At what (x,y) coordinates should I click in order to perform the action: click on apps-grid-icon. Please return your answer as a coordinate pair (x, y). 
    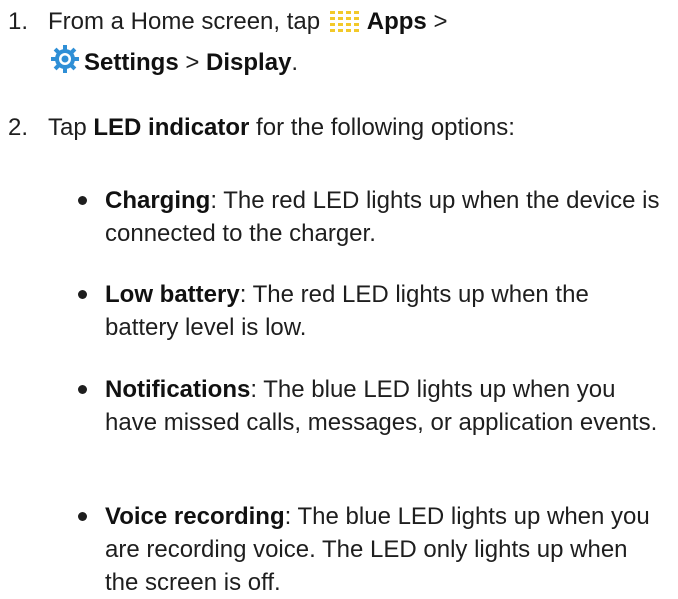
    Looking at the image, I should click on (346, 26).